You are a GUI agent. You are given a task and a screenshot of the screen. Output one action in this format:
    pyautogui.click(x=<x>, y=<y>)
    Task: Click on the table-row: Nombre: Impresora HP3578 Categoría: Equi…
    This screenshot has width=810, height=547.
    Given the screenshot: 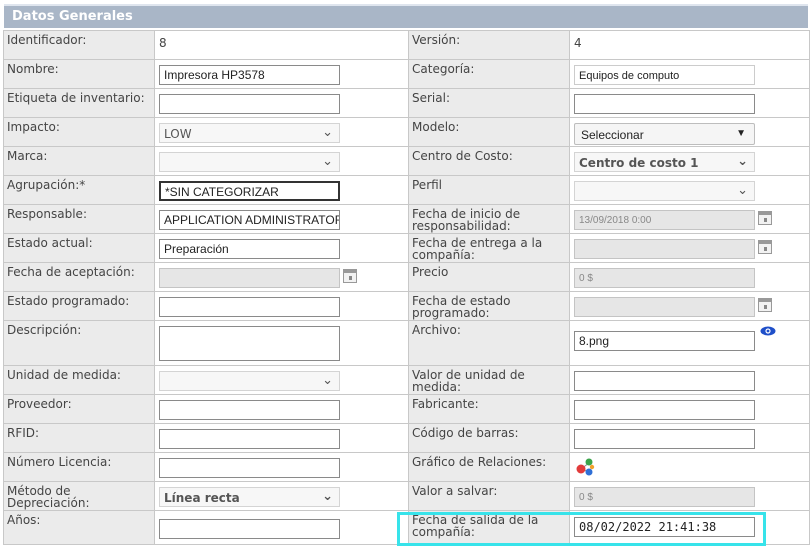 What is the action you would take?
    pyautogui.click(x=406, y=74)
    